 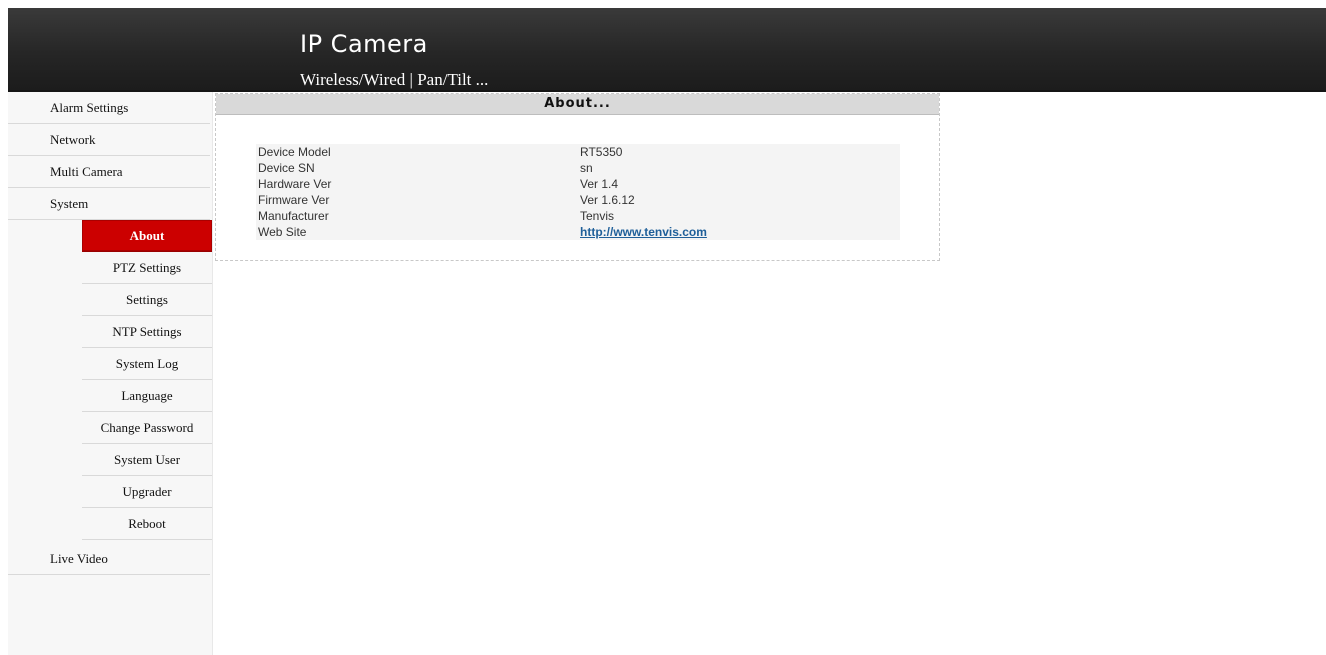 I want to click on row-label: Manufacturer, so click(x=293, y=216).